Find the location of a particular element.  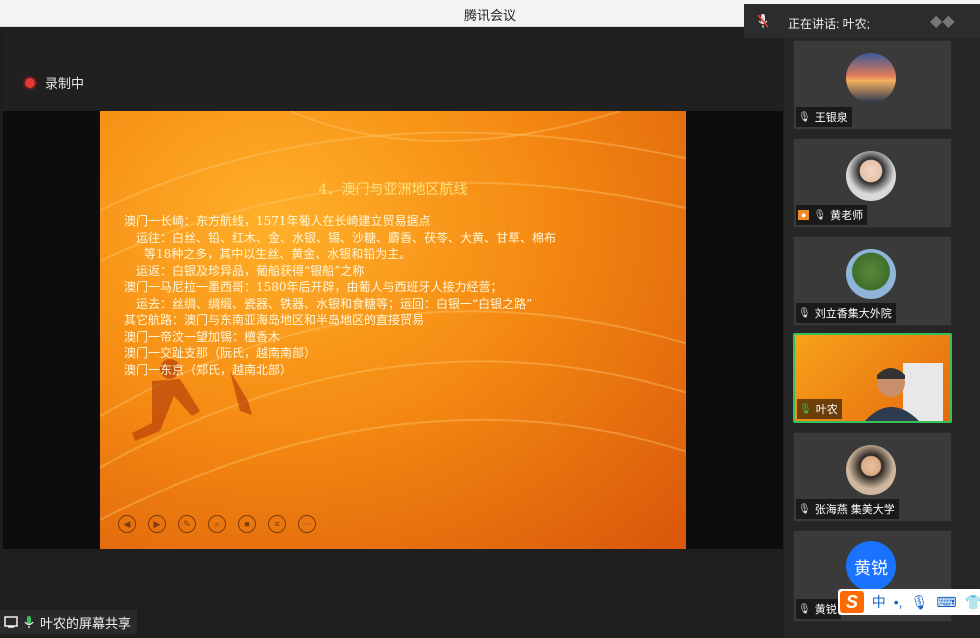

participant-name-tag: 🎙 张海燕 集美大学 is located at coordinates (847, 509).